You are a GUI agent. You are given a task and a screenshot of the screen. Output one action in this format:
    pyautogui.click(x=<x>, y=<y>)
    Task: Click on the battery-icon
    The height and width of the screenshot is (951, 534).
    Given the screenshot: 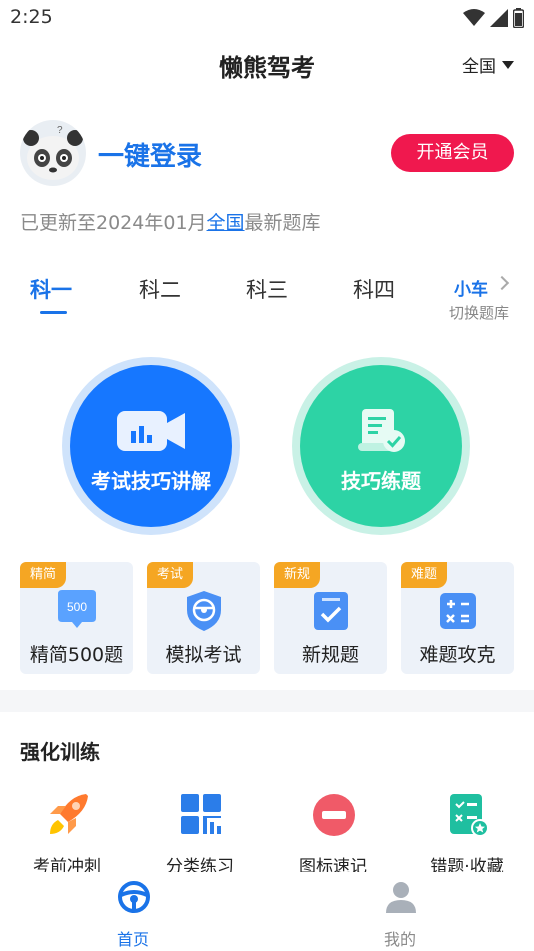 What is the action you would take?
    pyautogui.click(x=518, y=18)
    